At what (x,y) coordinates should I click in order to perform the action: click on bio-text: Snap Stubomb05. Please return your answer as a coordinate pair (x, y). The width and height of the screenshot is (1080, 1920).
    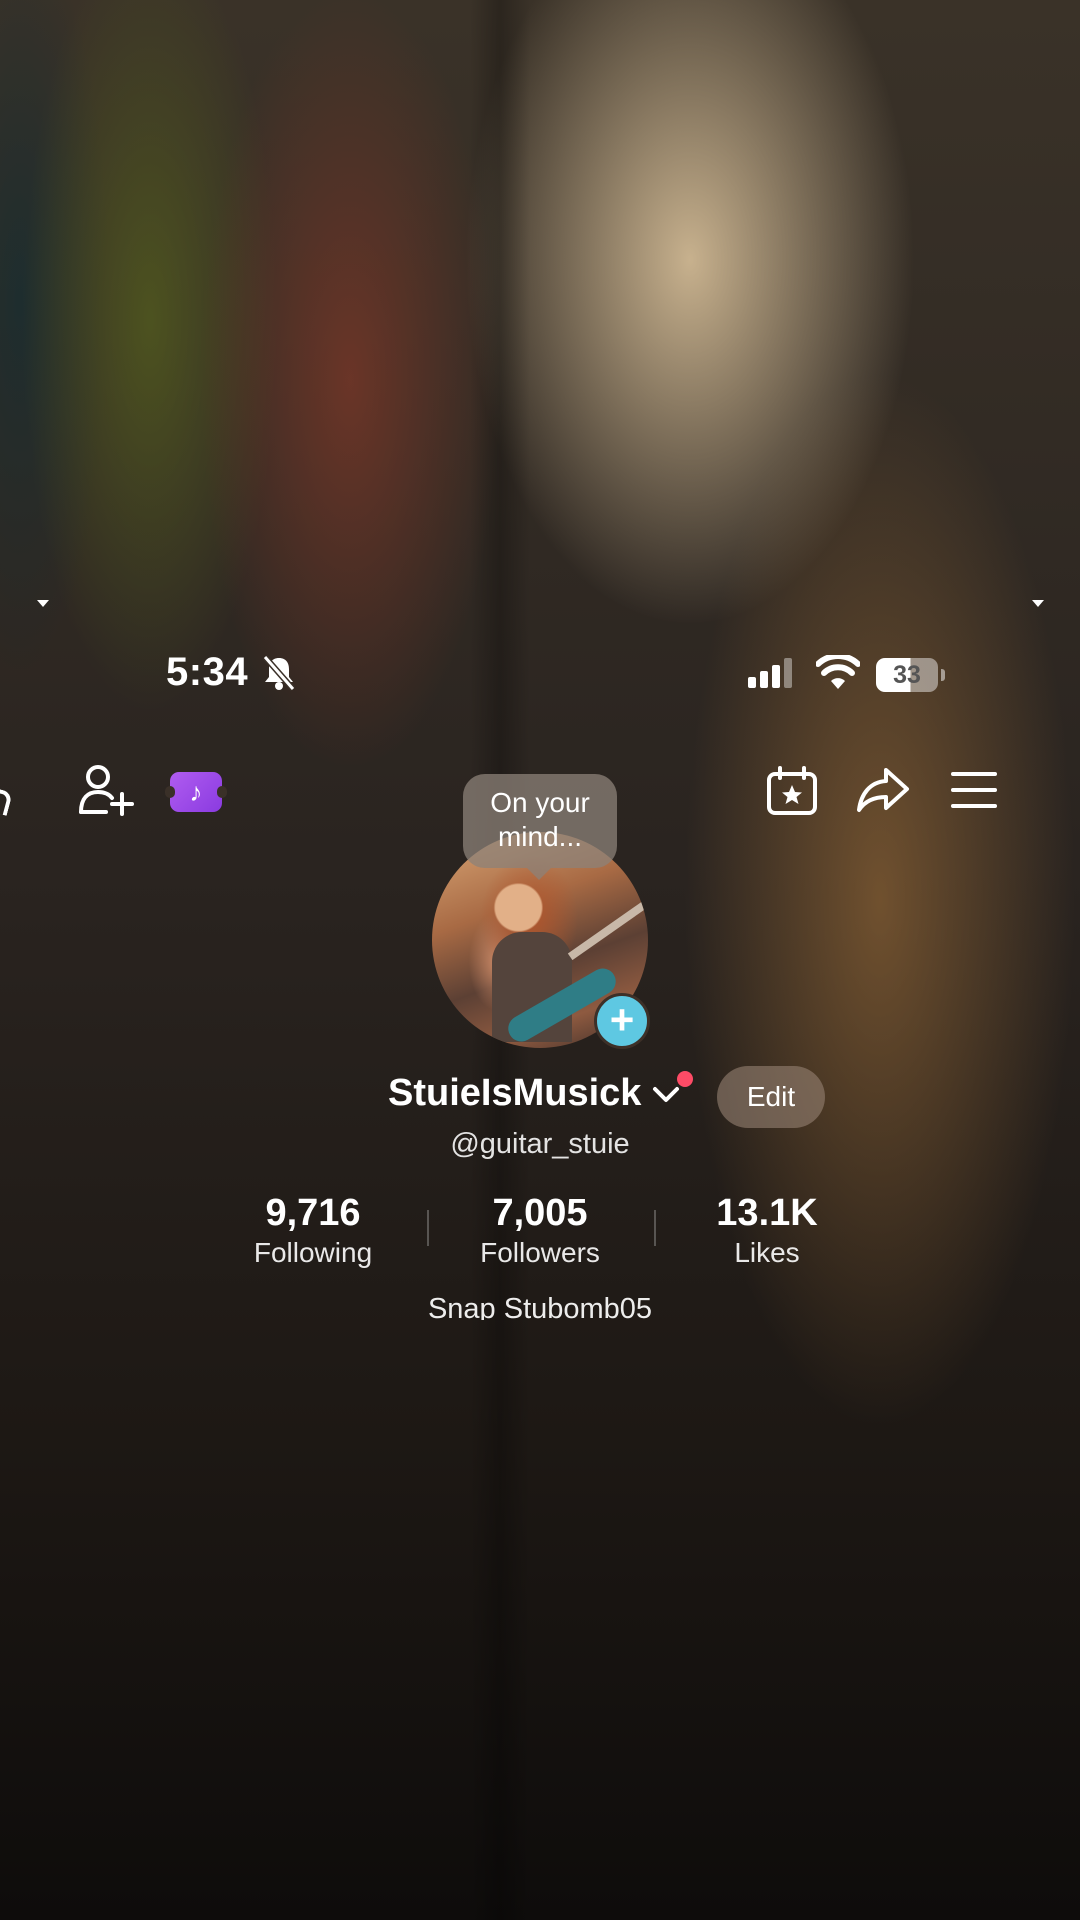
    Looking at the image, I should click on (540, 1306).